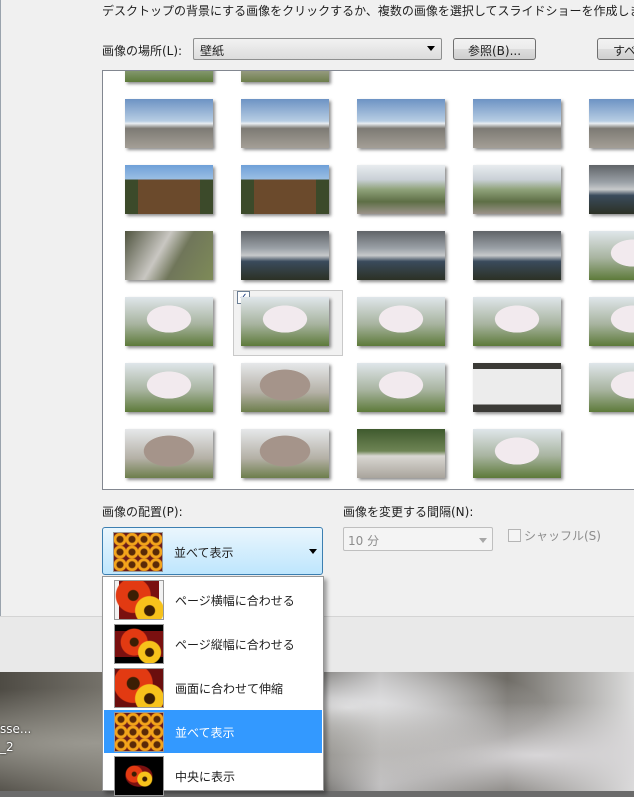 This screenshot has width=634, height=797. Describe the element at coordinates (142, 51) in the screenshot. I see `picture-location-label: 画像の場所(L):` at that location.